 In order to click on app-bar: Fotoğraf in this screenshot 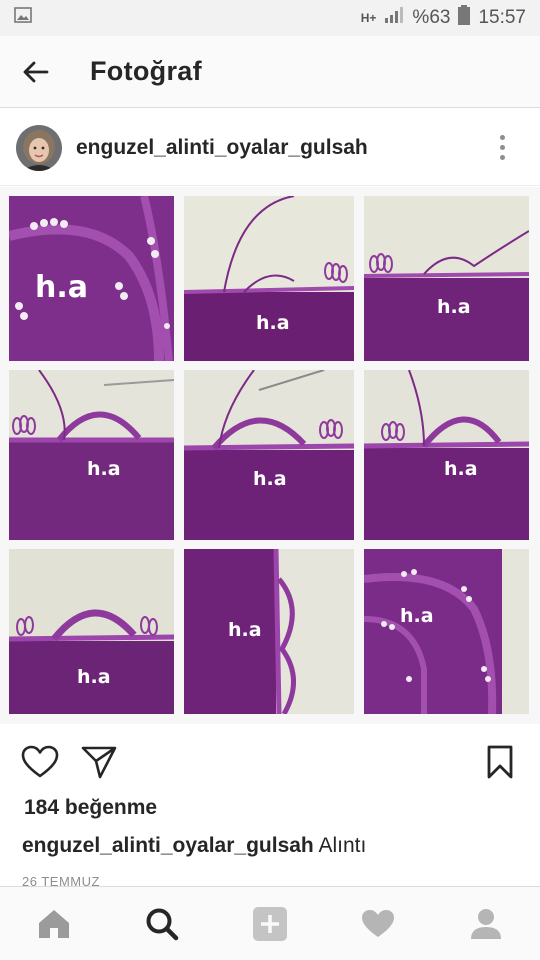, I will do `click(270, 72)`.